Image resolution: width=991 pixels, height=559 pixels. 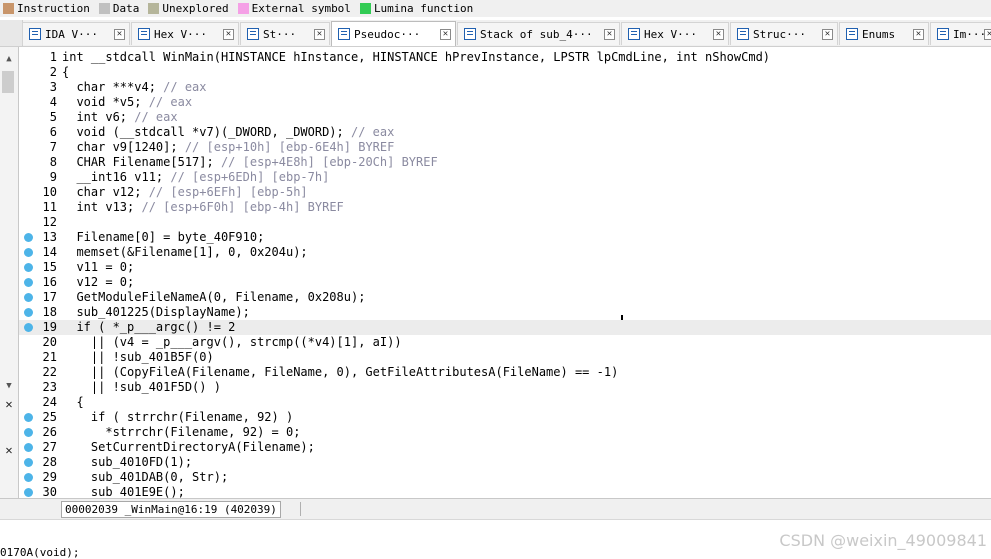 What do you see at coordinates (9, 386) in the screenshot?
I see `scroll-down-arrow-icon: ▼` at bounding box center [9, 386].